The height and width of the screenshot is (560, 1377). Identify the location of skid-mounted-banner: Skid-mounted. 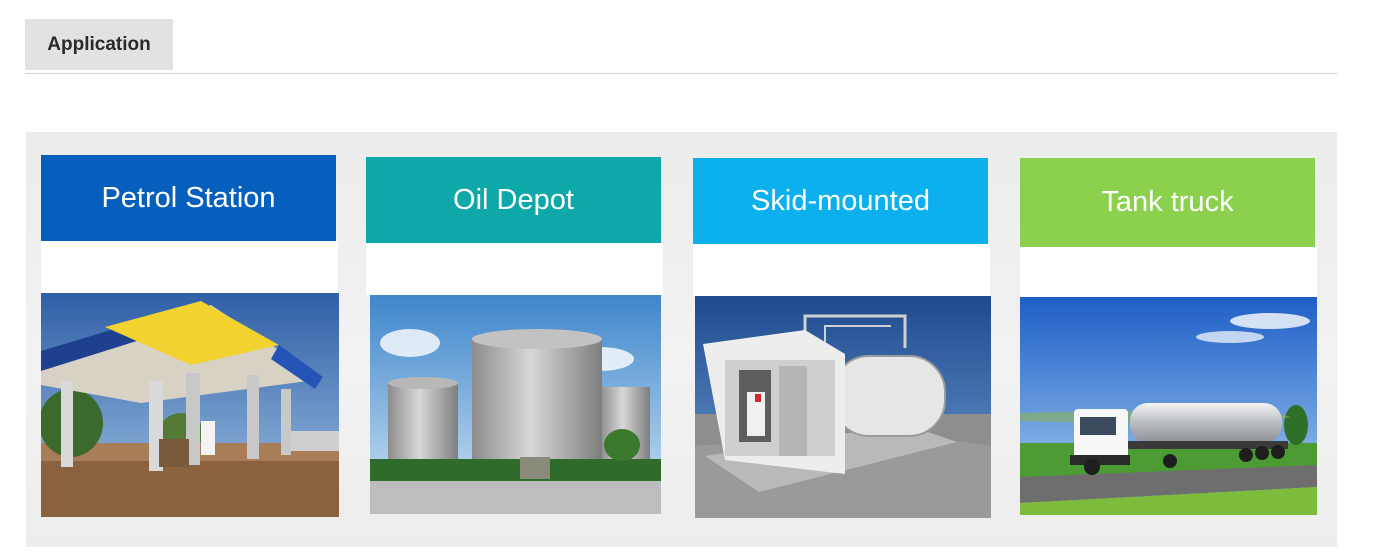
(840, 201).